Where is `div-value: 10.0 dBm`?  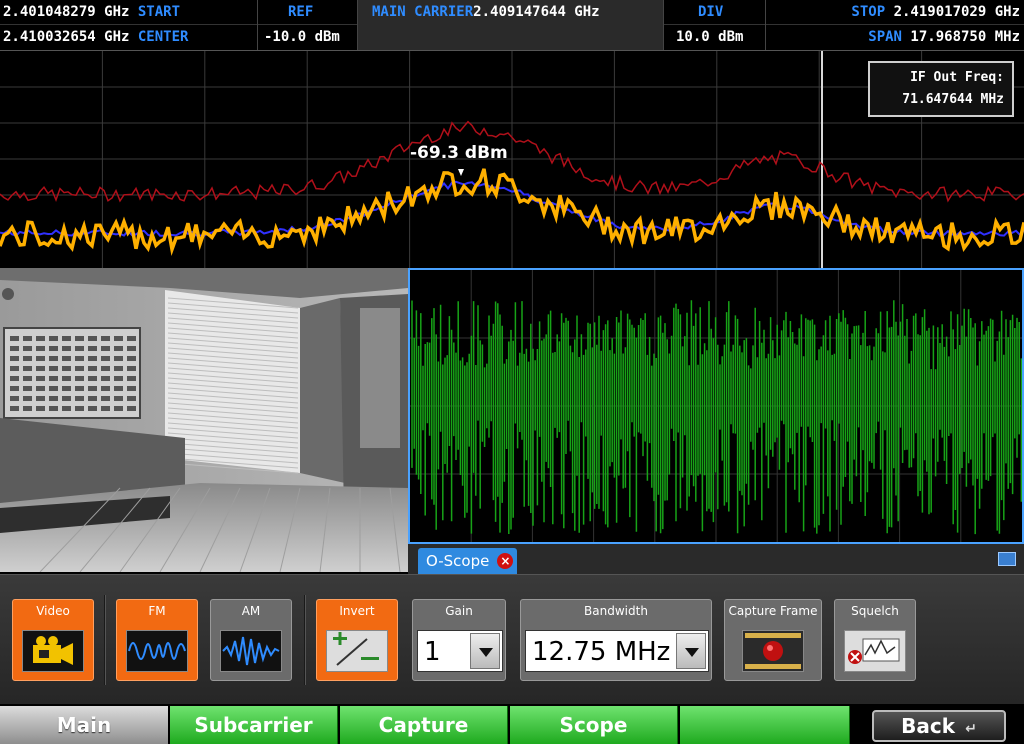
div-value: 10.0 dBm is located at coordinates (710, 37).